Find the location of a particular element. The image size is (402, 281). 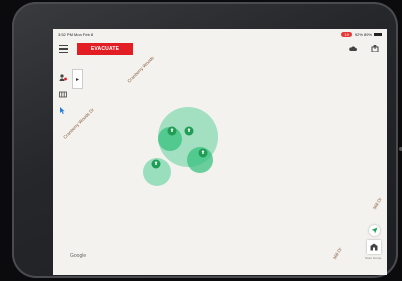

locate-icon is located at coordinates (374, 230).